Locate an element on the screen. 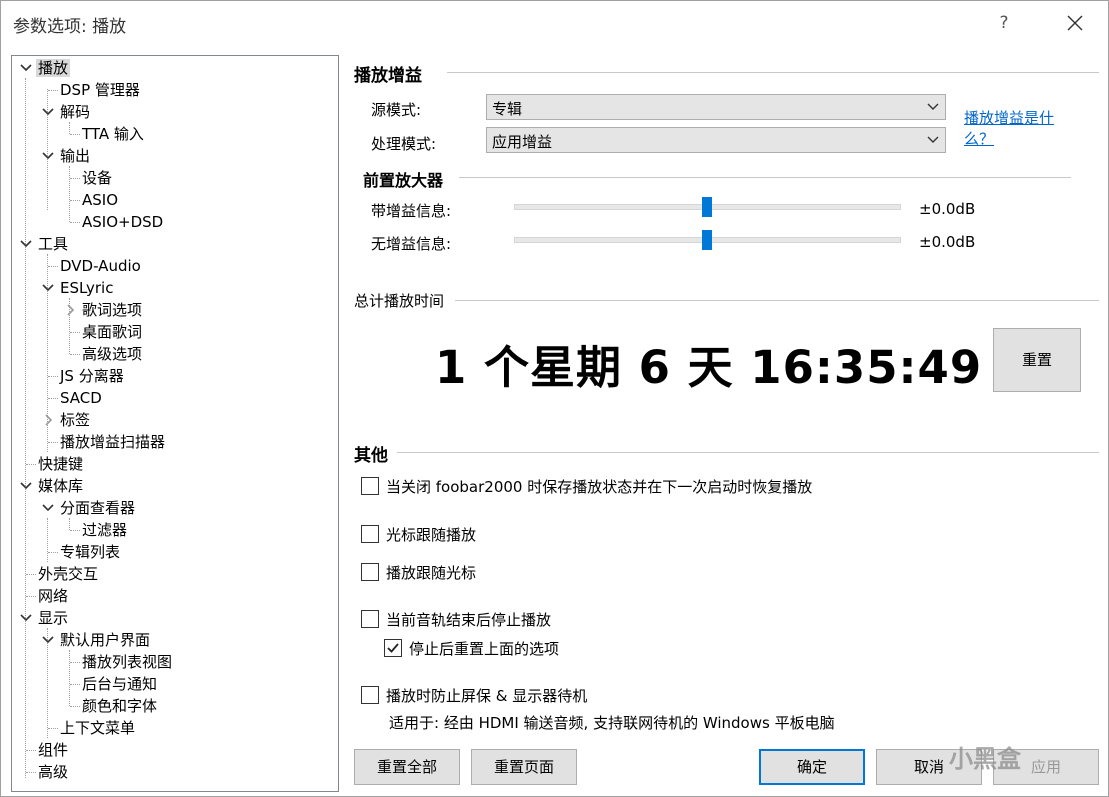 The height and width of the screenshot is (797, 1109). tree-item: ASIO+DSD is located at coordinates (122, 222).